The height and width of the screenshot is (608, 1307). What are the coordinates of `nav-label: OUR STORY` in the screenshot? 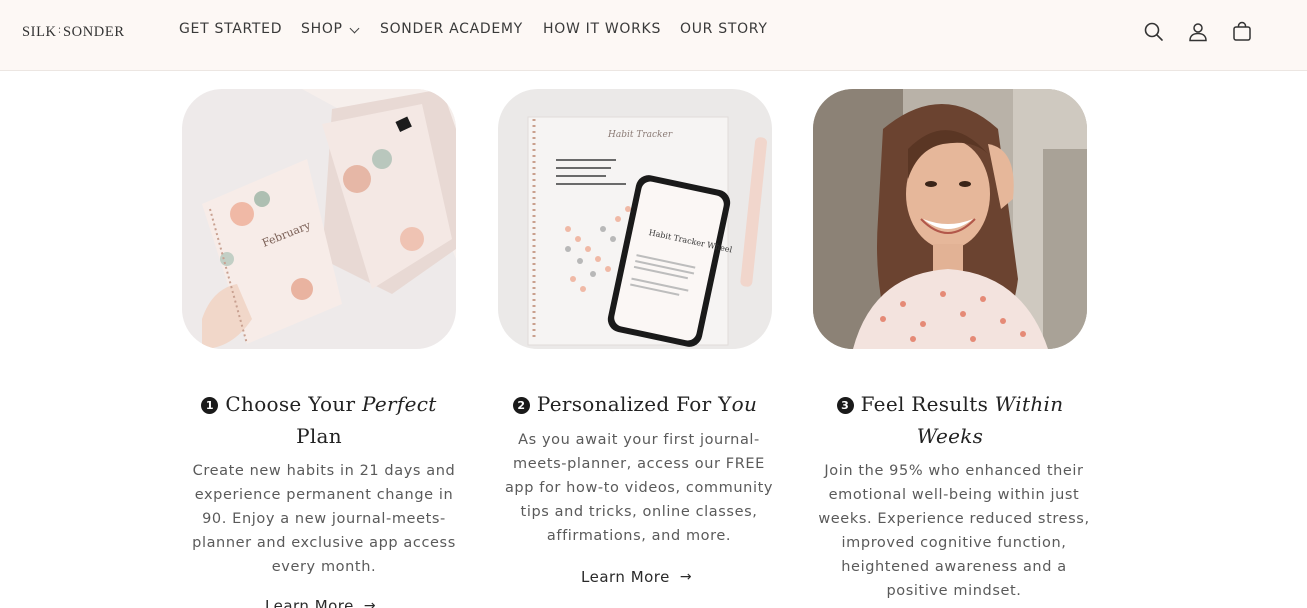 It's located at (724, 29).